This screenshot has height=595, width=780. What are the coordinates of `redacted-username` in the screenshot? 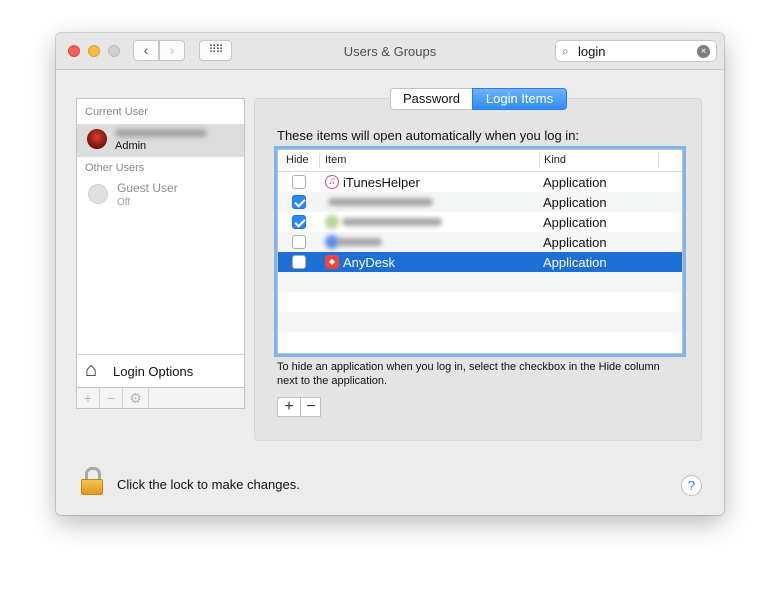 It's located at (161, 133).